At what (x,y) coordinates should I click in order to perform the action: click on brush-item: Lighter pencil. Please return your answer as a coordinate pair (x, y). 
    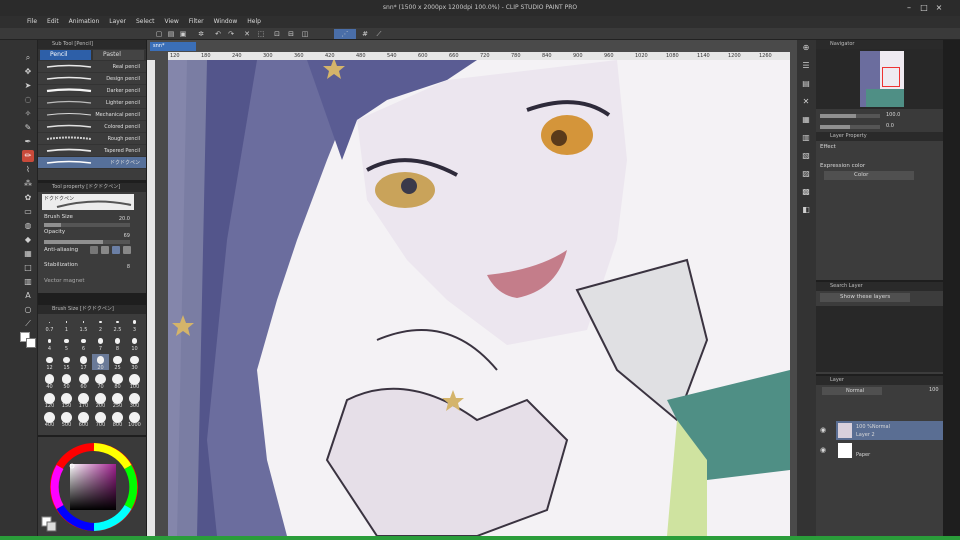
    Looking at the image, I should click on (92, 103).